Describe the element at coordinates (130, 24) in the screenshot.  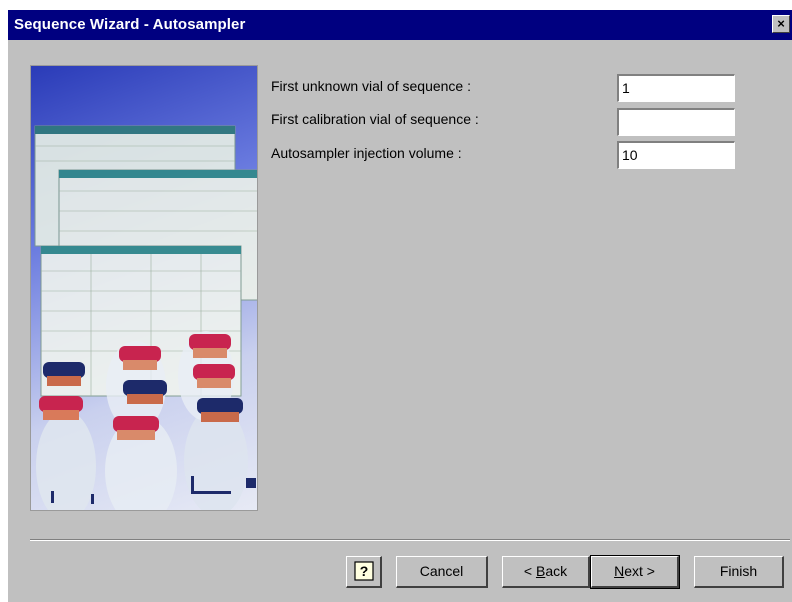
I see `window-title: Sequence Wizard - Autosampler` at that location.